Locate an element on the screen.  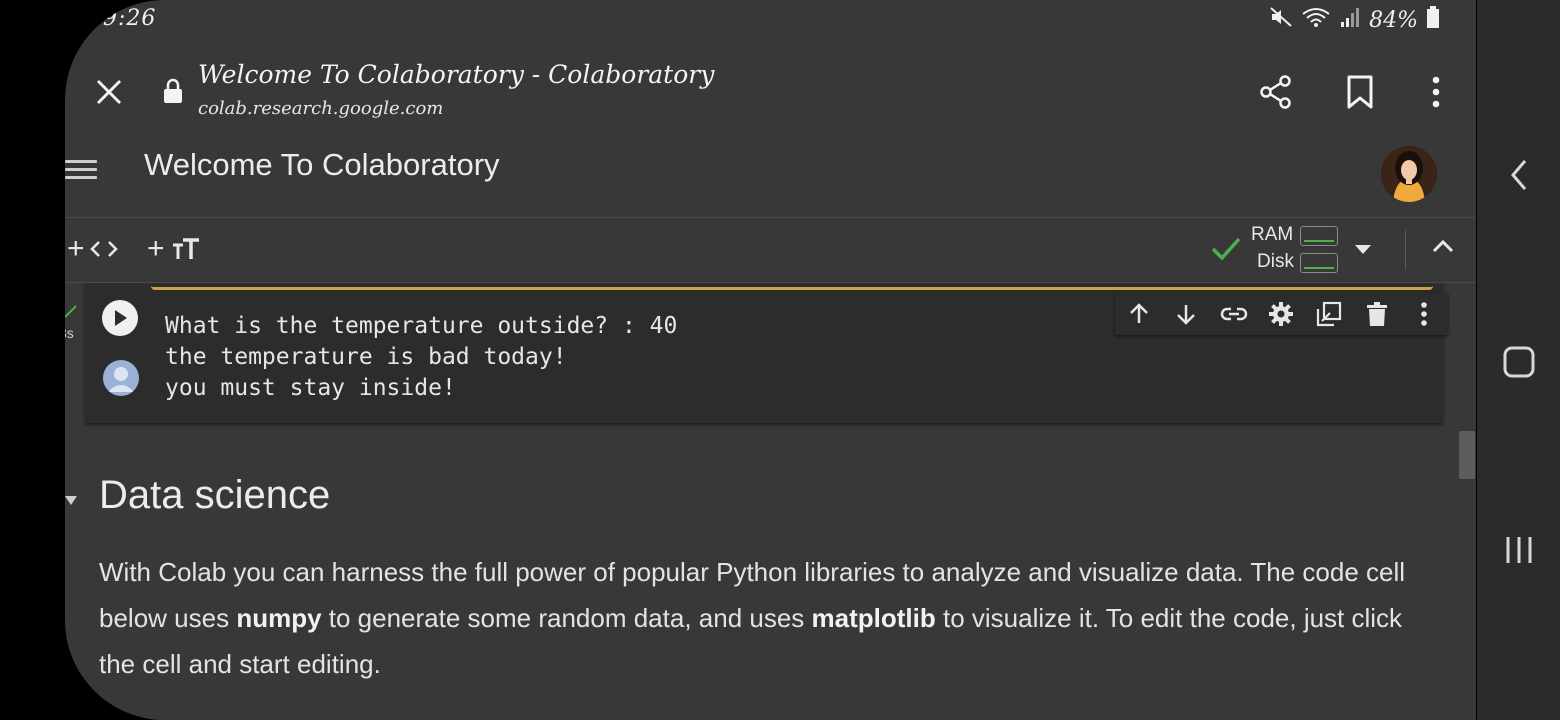
move-cell-down-button is located at coordinates (1186, 314).